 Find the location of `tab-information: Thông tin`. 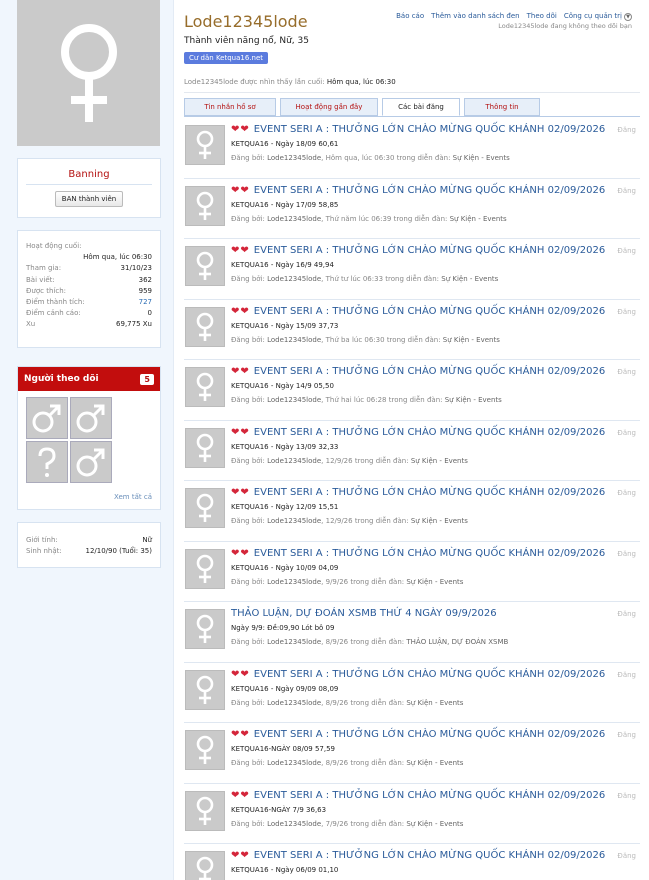

tab-information: Thông tin is located at coordinates (502, 107).